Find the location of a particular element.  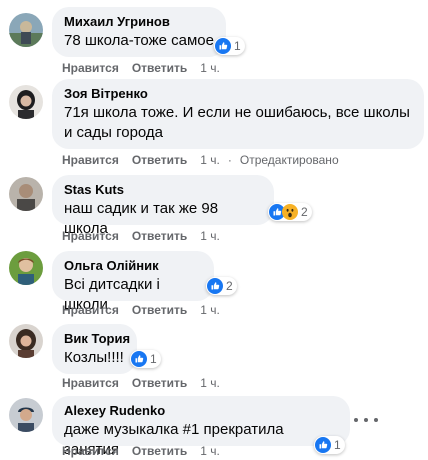

comment-bubble: Михаил Угринов 78 школа-тоже самое is located at coordinates (139, 32).